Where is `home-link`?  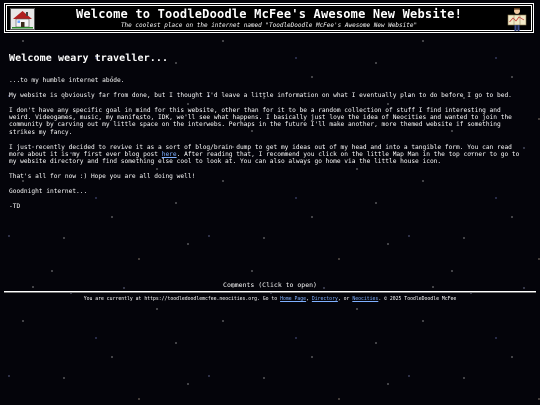
home-link is located at coordinates (22, 19).